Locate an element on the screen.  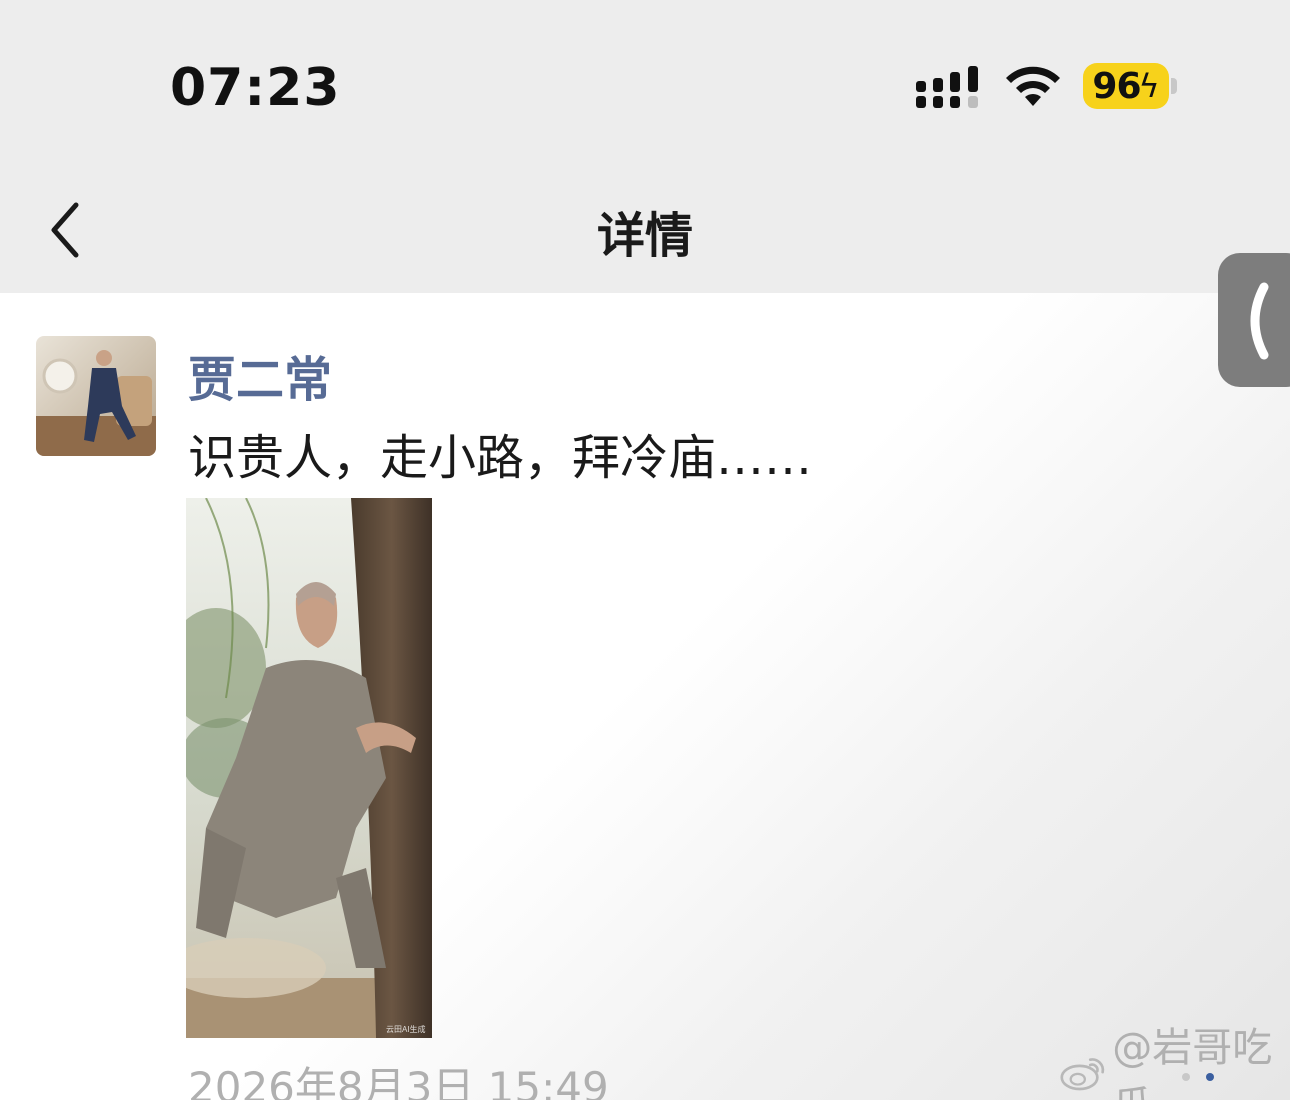
wifi-icon is located at coordinates (1033, 86).